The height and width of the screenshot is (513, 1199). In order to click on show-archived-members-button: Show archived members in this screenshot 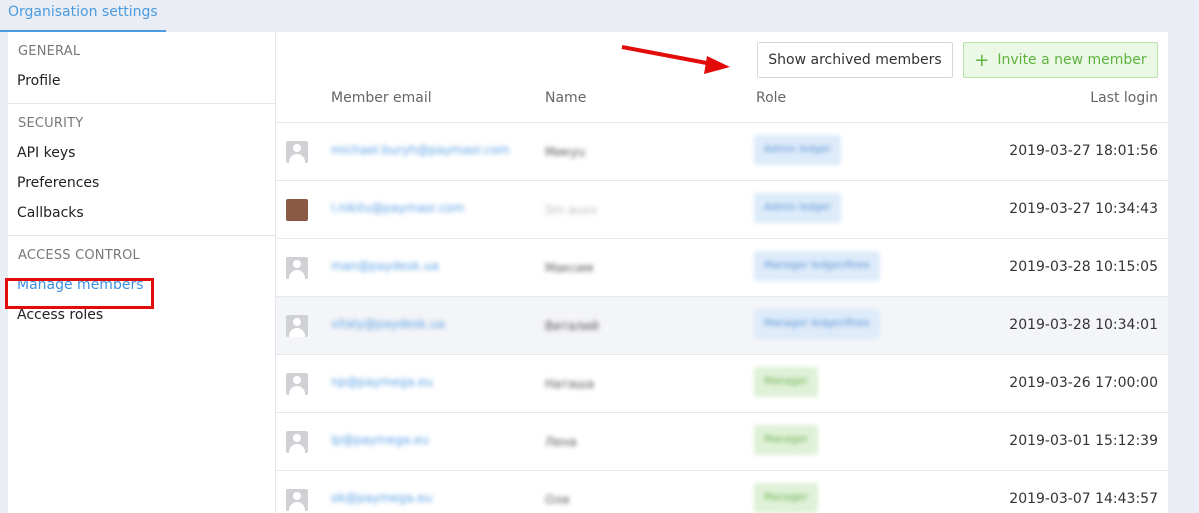, I will do `click(855, 60)`.